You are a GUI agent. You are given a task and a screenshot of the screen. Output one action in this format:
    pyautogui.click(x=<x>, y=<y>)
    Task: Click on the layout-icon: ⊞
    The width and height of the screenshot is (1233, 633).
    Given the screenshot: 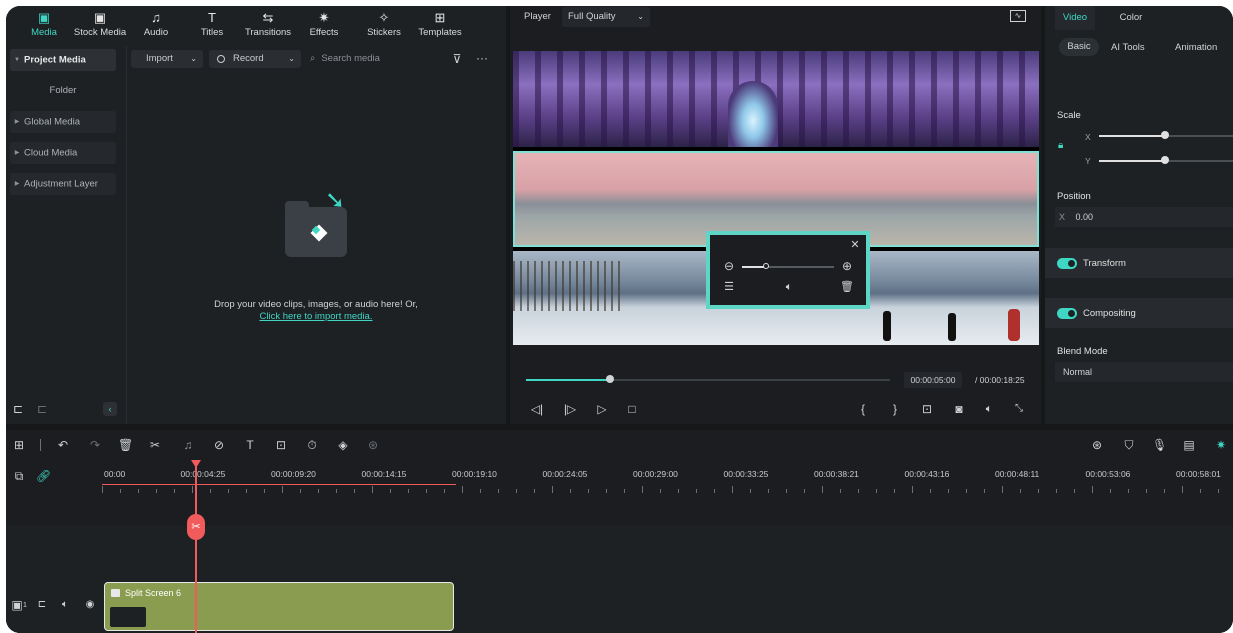 What is the action you would take?
    pyautogui.click(x=19, y=445)
    